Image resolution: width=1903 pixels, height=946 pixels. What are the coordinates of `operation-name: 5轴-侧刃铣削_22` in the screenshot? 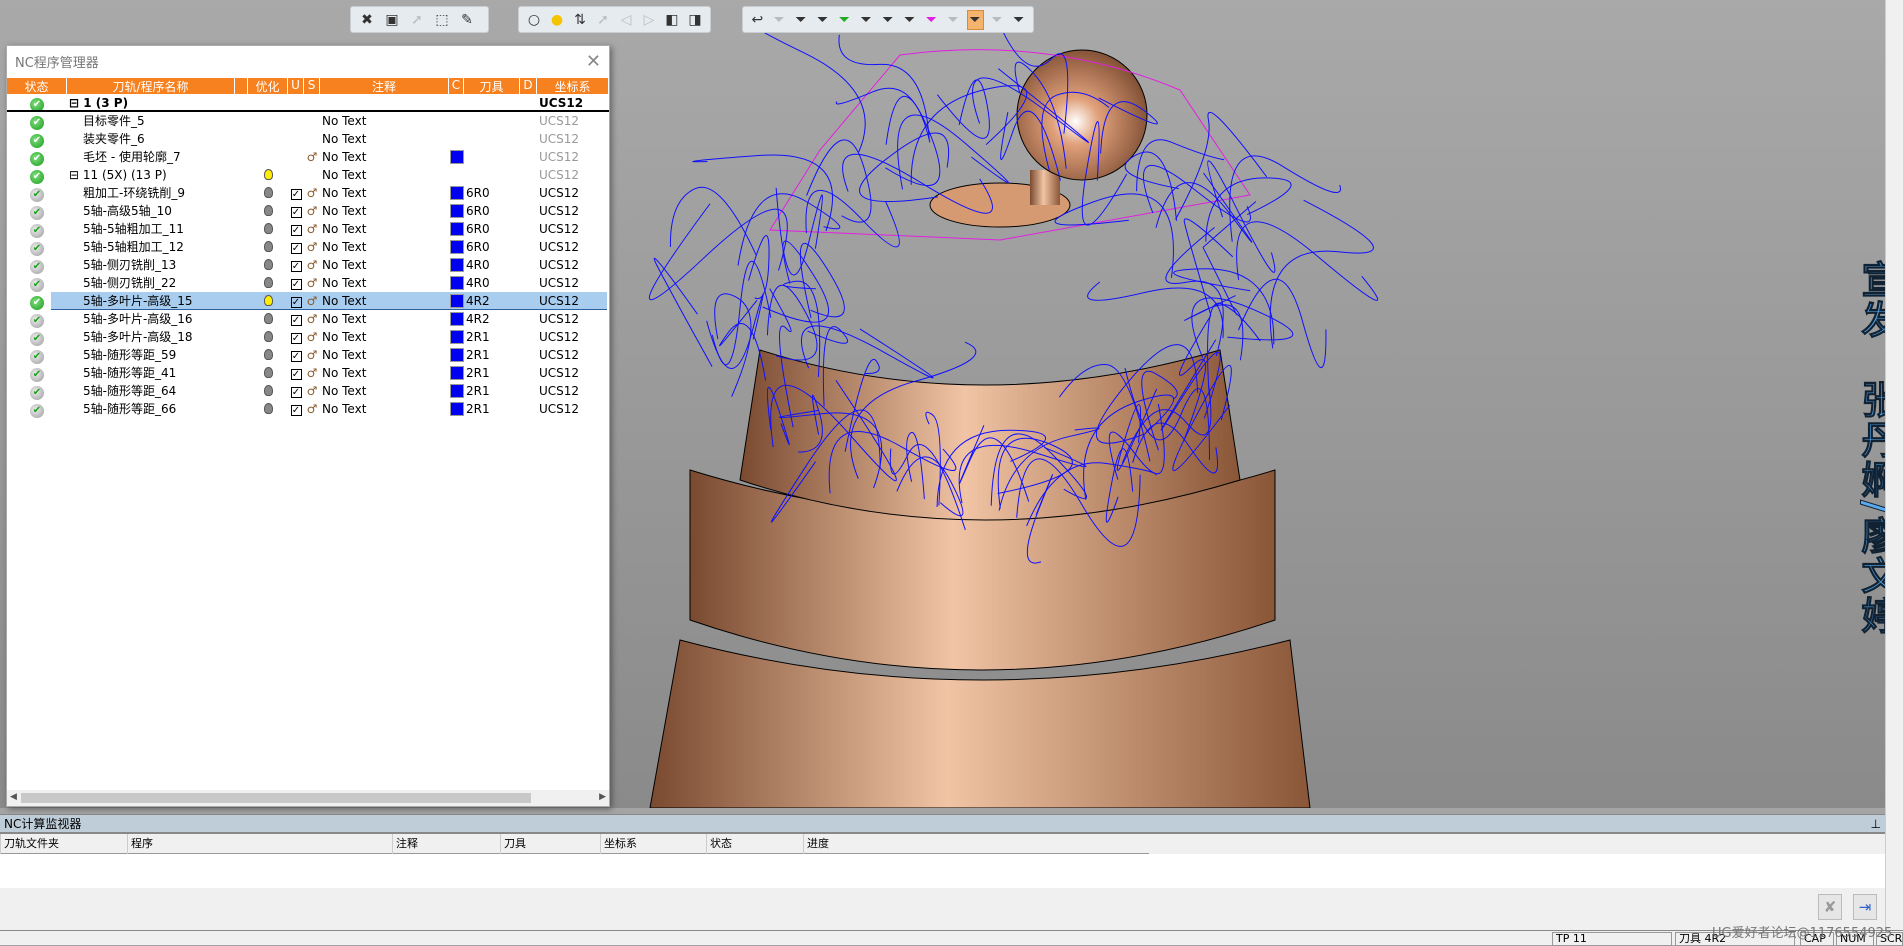 It's located at (151, 283).